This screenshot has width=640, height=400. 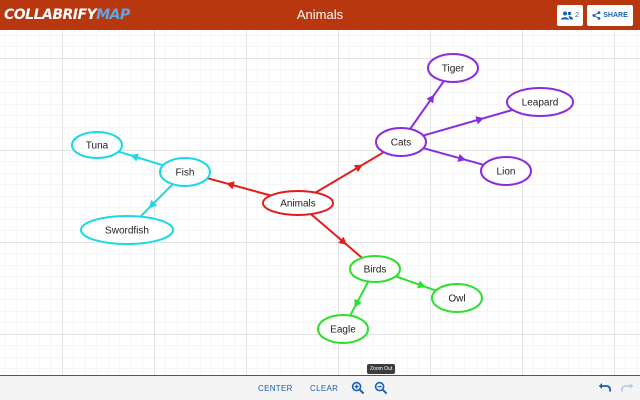 I want to click on node-tiger: Tiger, so click(x=453, y=68).